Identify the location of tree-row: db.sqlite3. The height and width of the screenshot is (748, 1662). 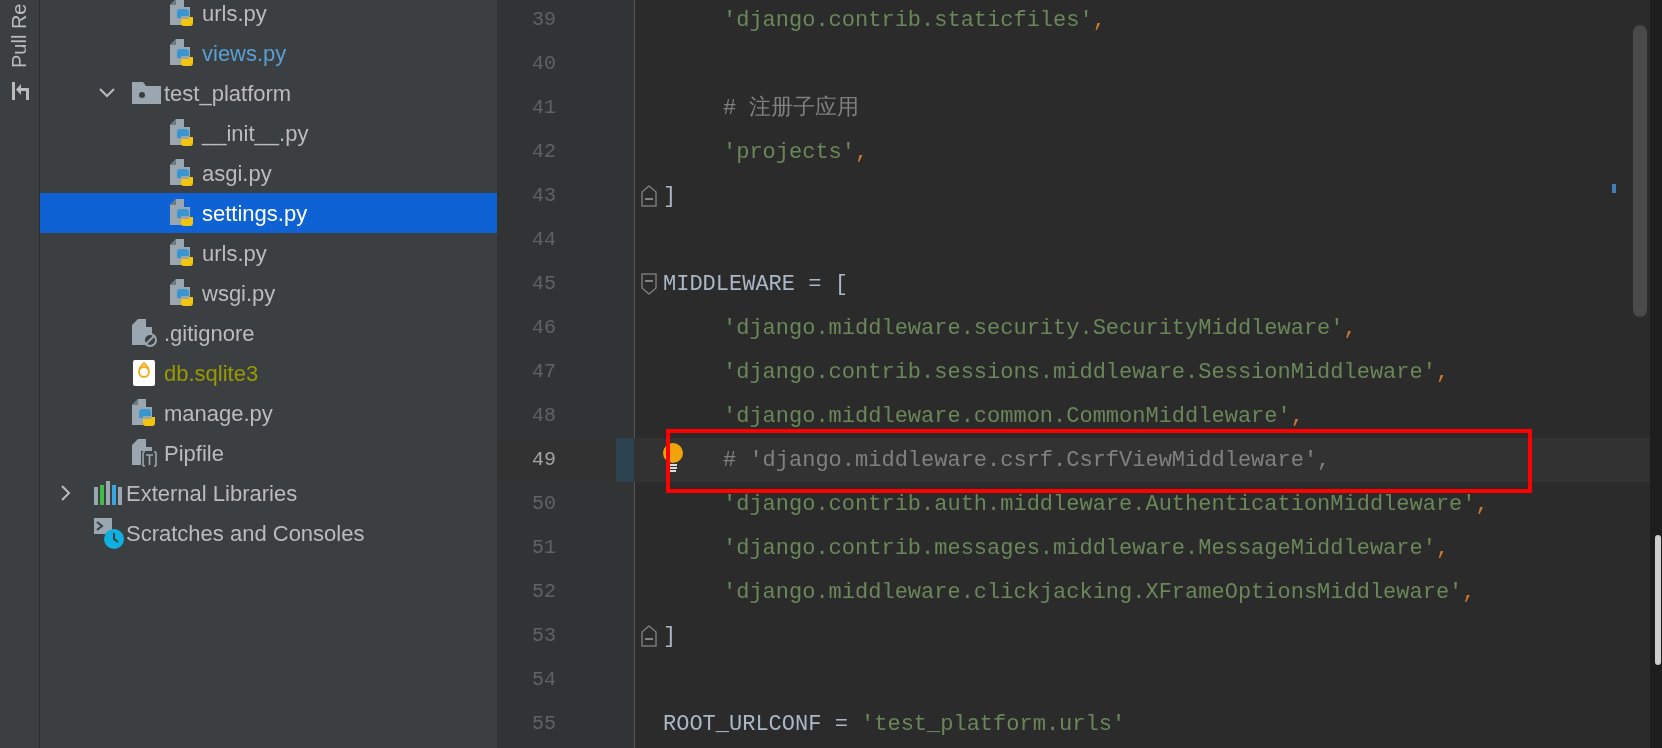
(268, 373).